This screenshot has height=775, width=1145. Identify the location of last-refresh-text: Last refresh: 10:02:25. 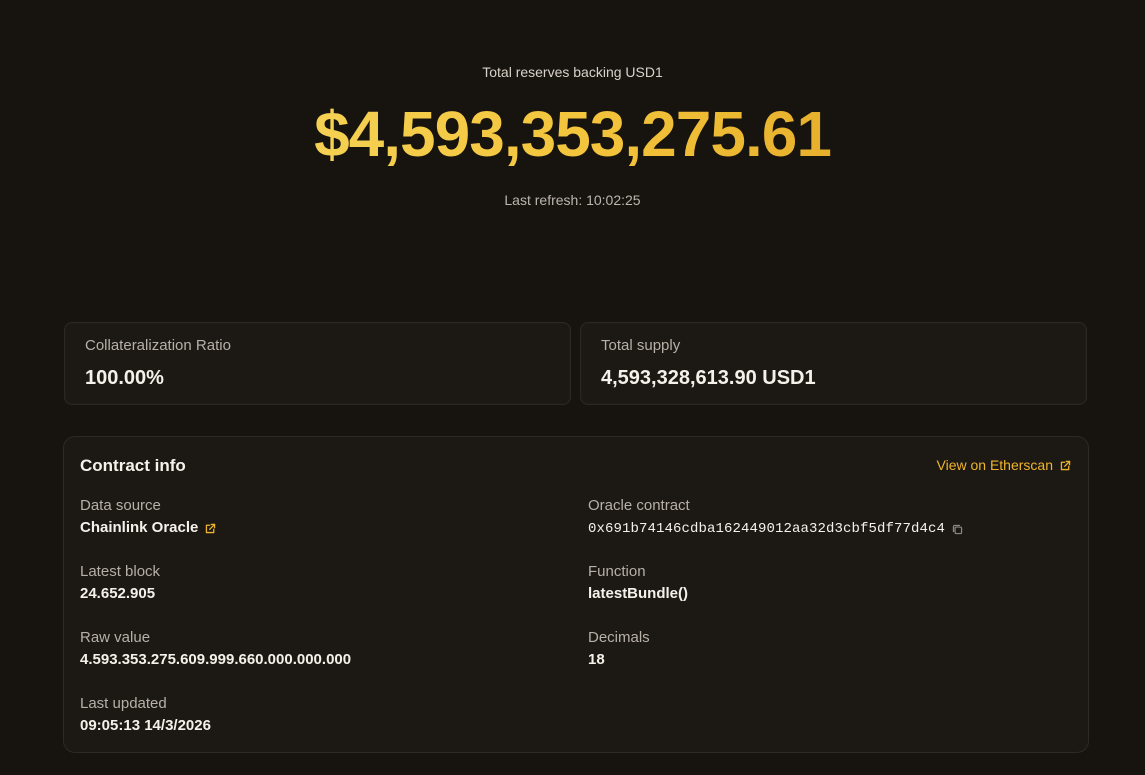
(572, 200).